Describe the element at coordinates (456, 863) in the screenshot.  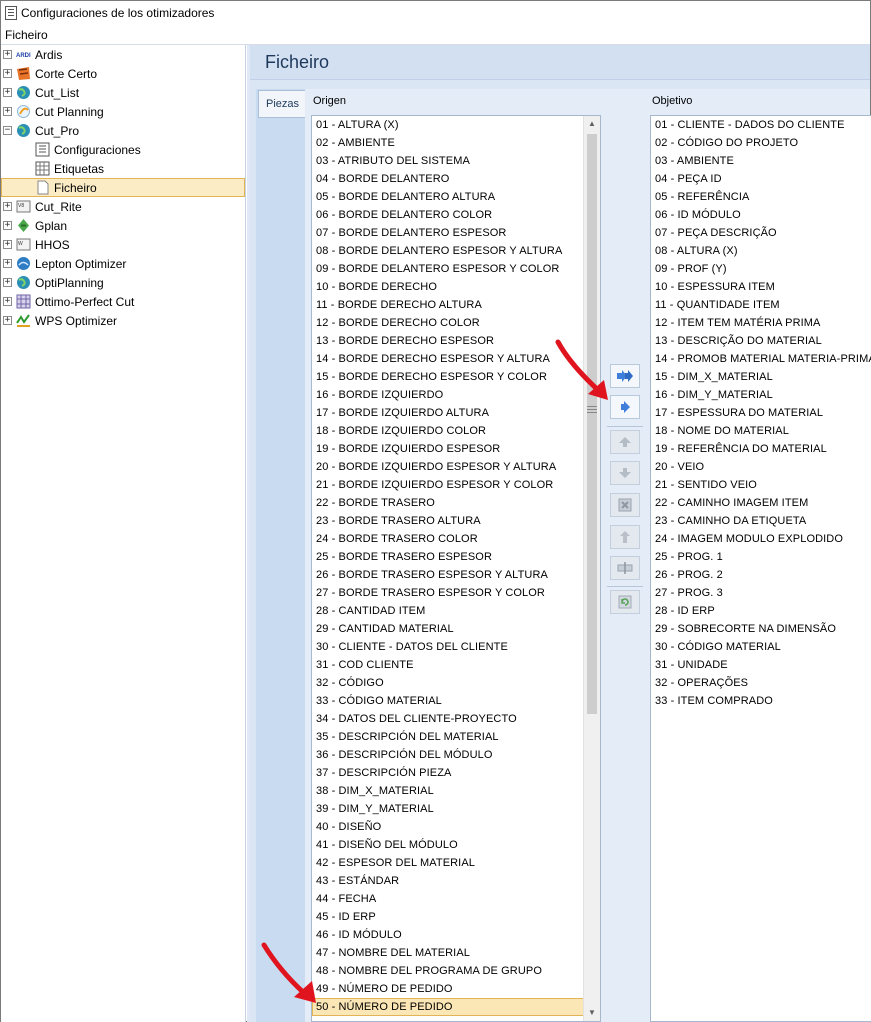
I see `list-item: 42 - ESPESOR DEL MATERIAL` at that location.